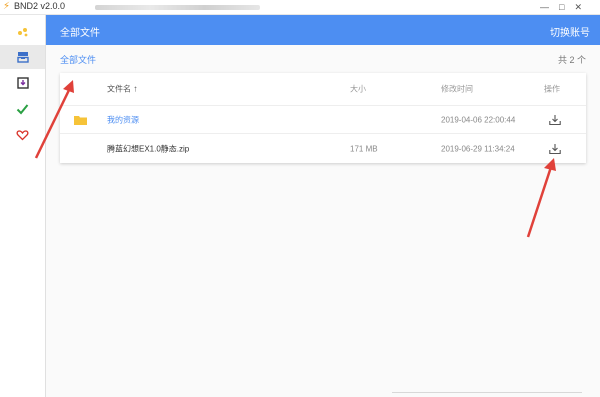 The image size is (600, 397). Describe the element at coordinates (552, 89) in the screenshot. I see `column-header-actions: 操作` at that location.